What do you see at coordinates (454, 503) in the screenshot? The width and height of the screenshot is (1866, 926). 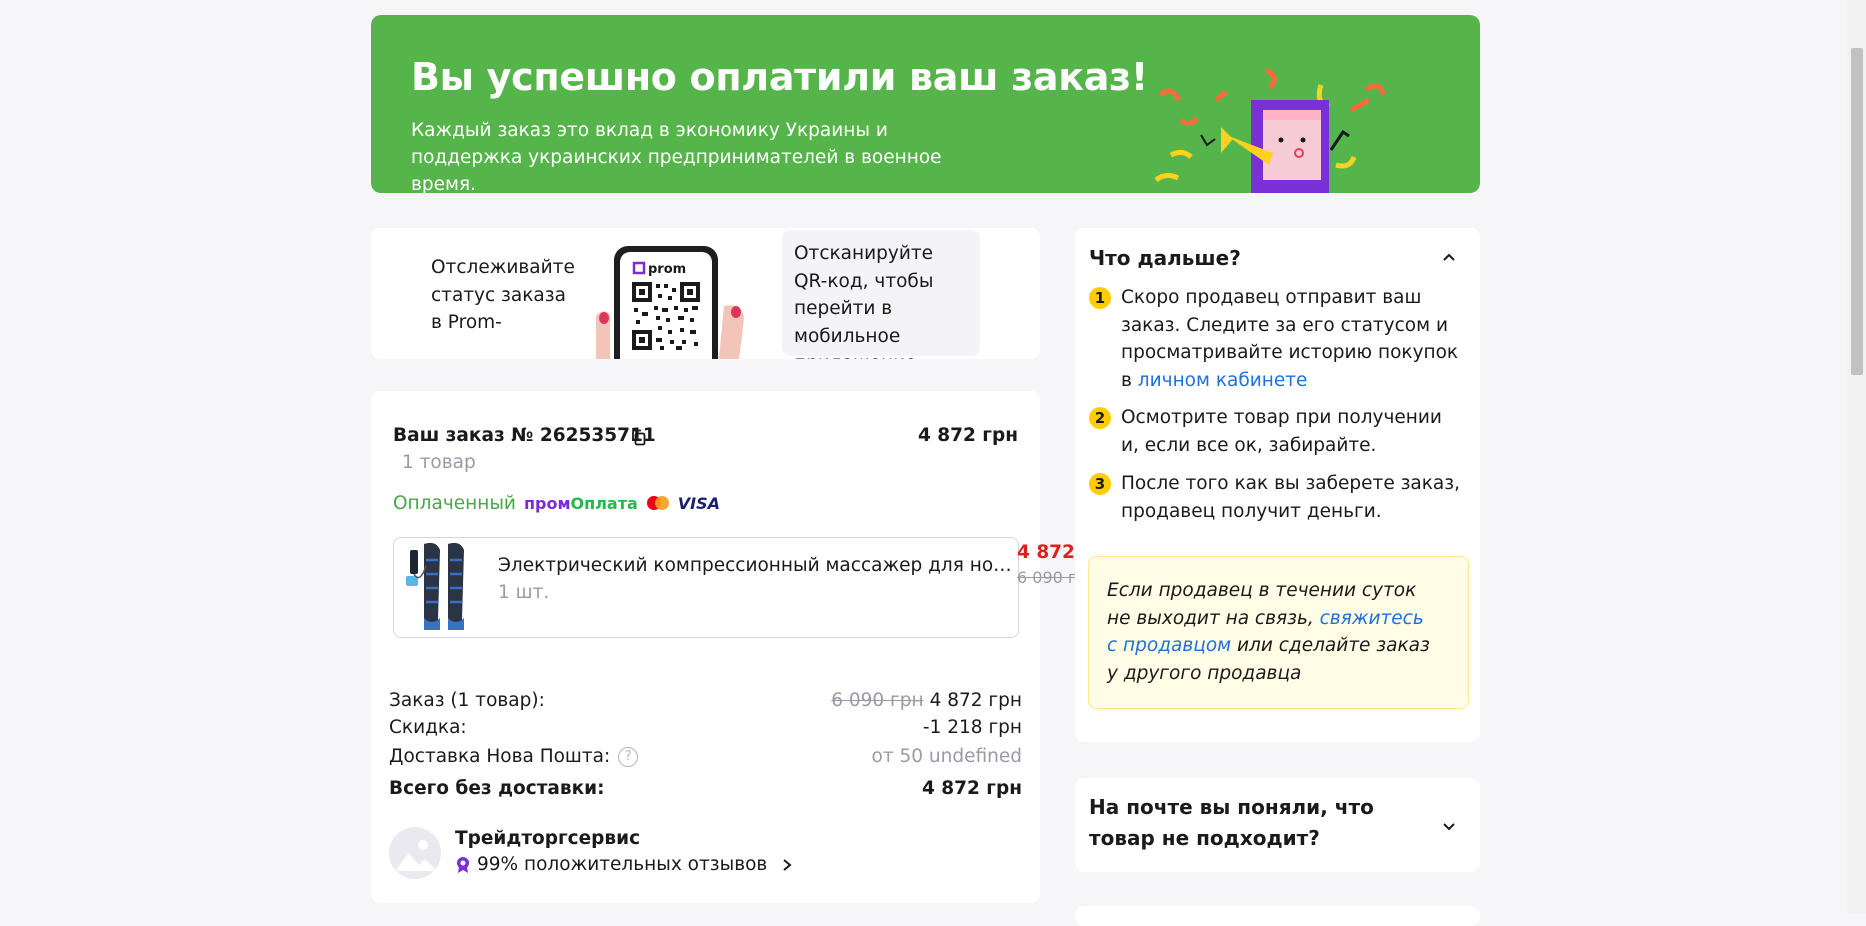 I see `paid-status: Оплаченный` at bounding box center [454, 503].